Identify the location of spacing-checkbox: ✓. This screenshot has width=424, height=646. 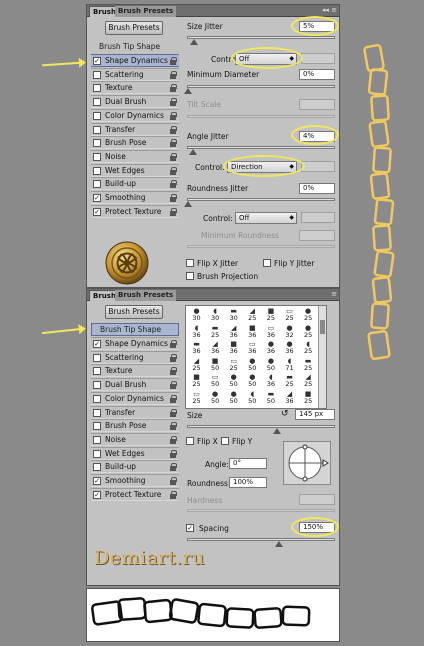
(190, 528).